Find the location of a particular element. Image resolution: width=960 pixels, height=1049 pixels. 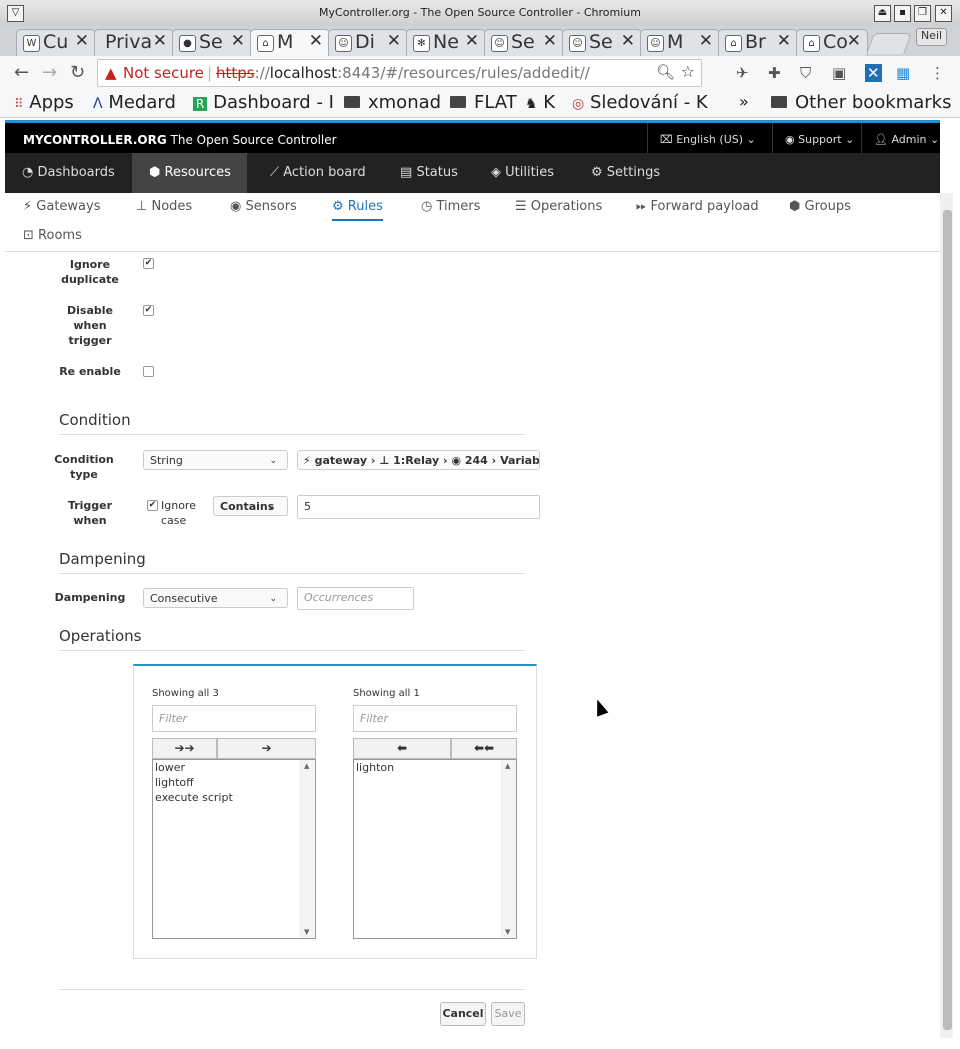

subnav-sensors: ◉ Sensors is located at coordinates (263, 206).